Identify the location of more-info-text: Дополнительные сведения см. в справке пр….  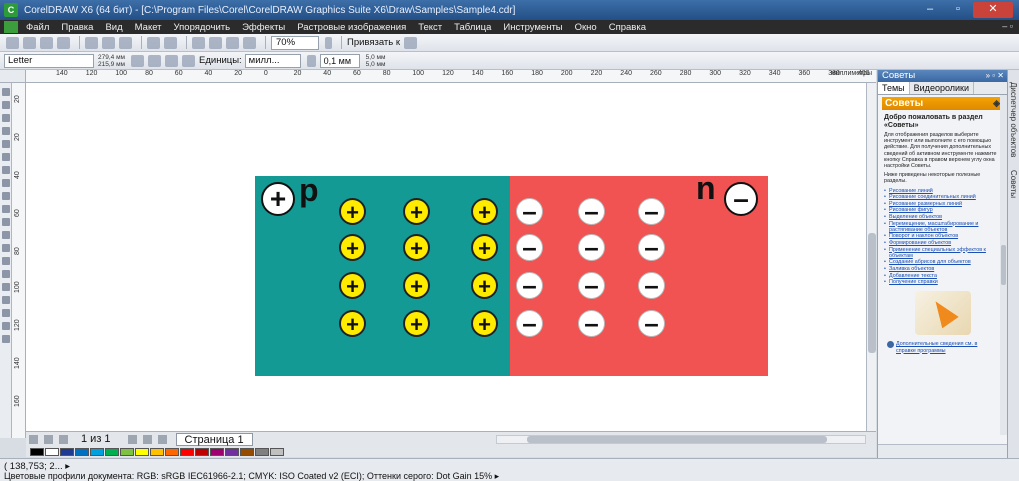
(936, 347).